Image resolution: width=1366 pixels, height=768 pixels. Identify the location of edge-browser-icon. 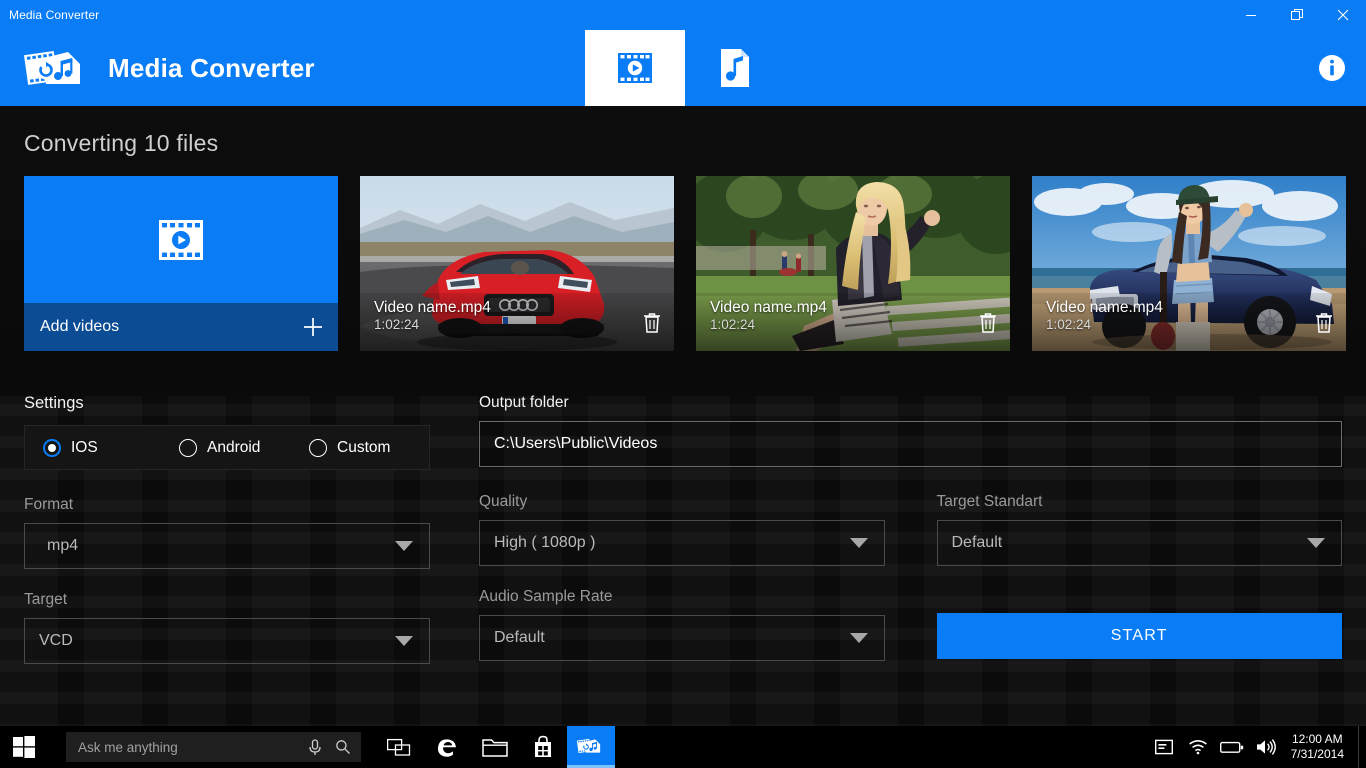
(446, 748).